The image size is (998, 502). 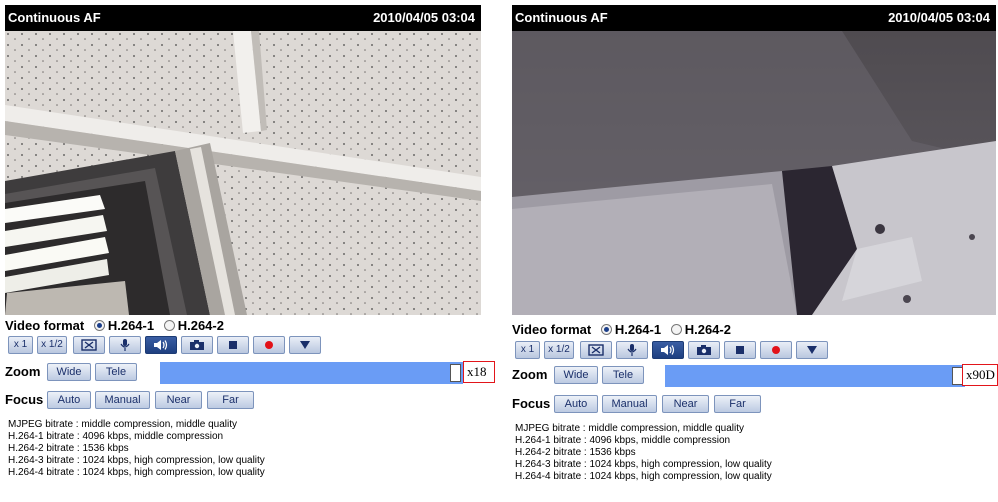 What do you see at coordinates (455, 373) in the screenshot?
I see `zoom-slider-thumb` at bounding box center [455, 373].